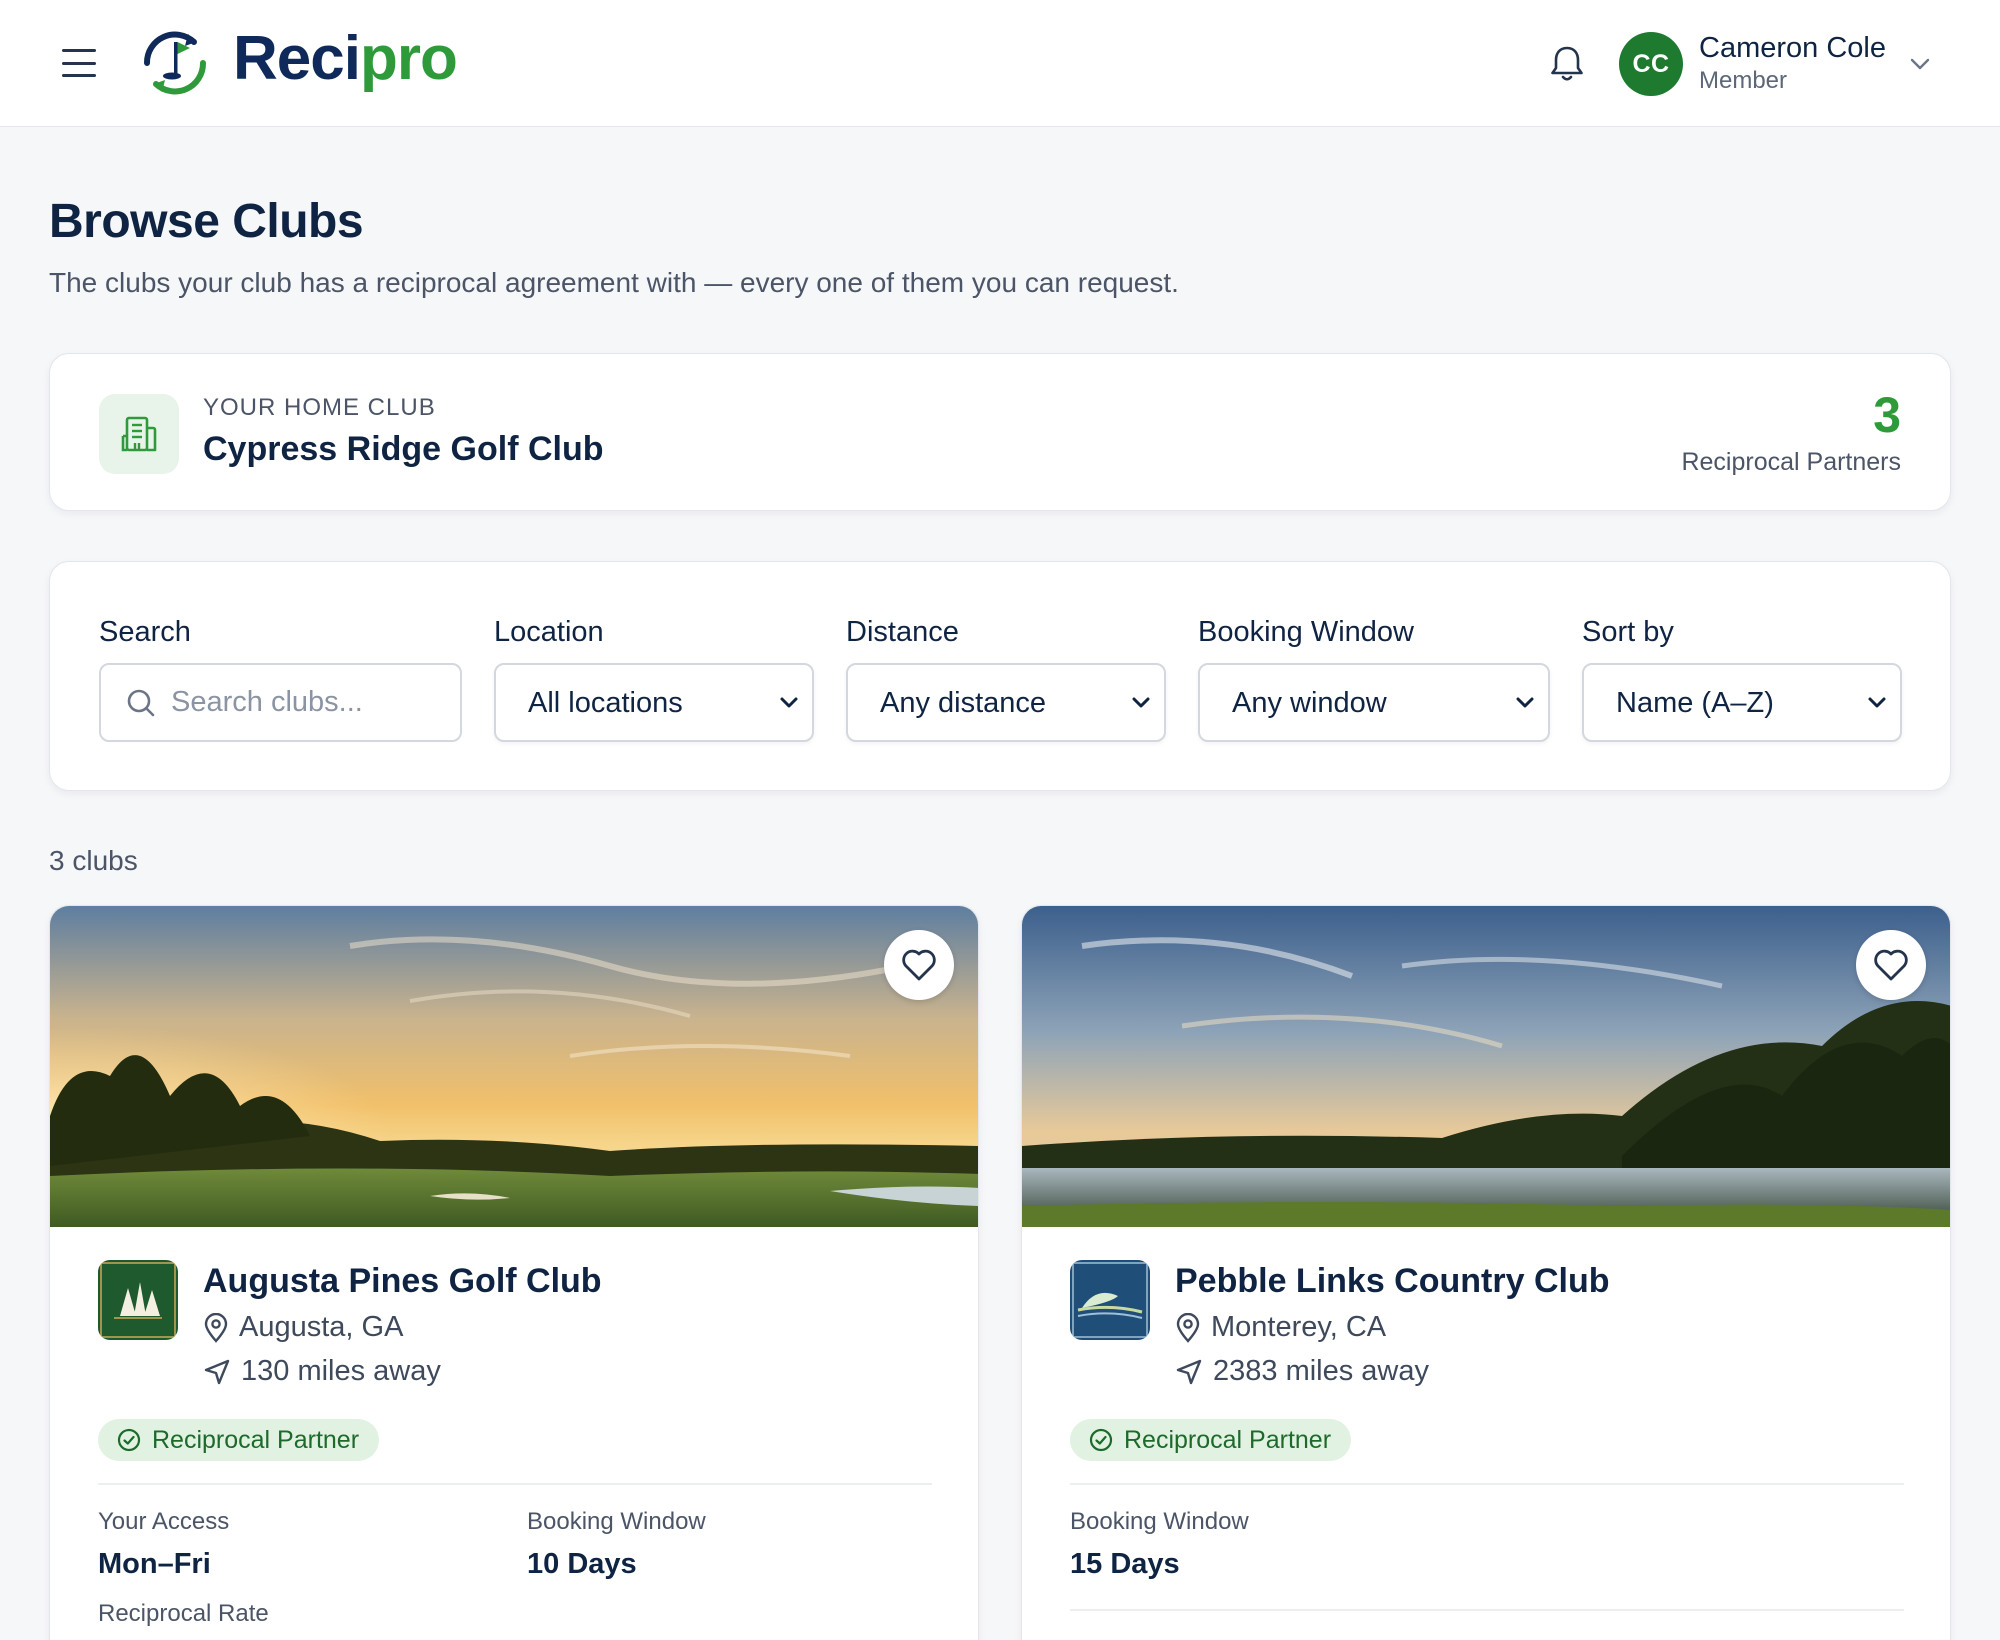  I want to click on brand-name-part2: pro, so click(408, 58).